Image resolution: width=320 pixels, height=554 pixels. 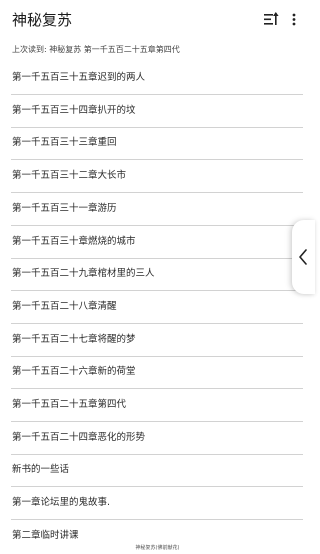 I want to click on chapter-title: 第一千五百三十二章大长市, so click(x=69, y=176).